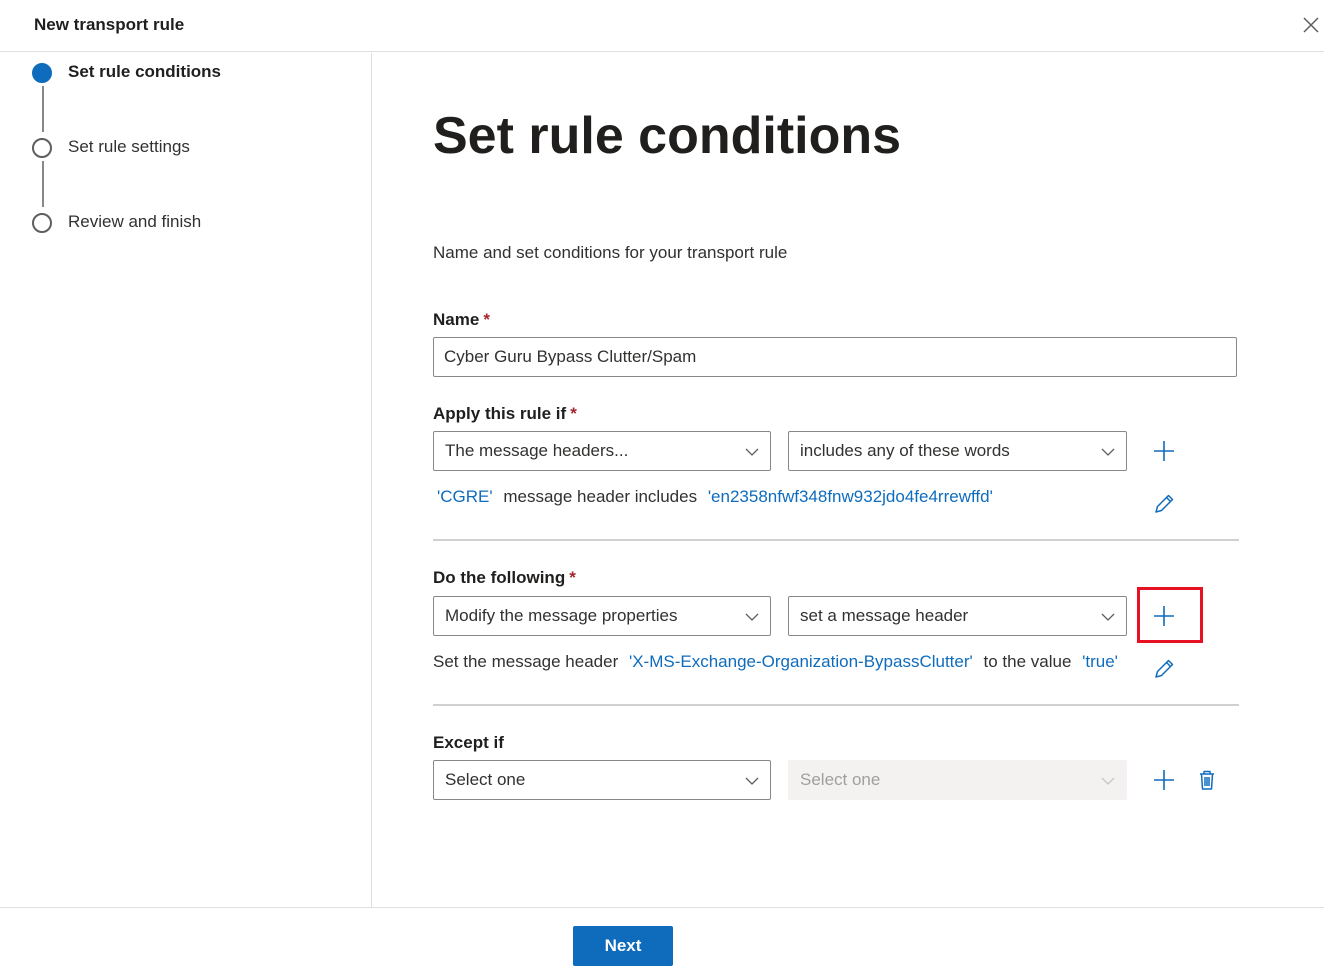 The height and width of the screenshot is (973, 1324). What do you see at coordinates (667, 136) in the screenshot?
I see `page-title: Set rule conditions` at bounding box center [667, 136].